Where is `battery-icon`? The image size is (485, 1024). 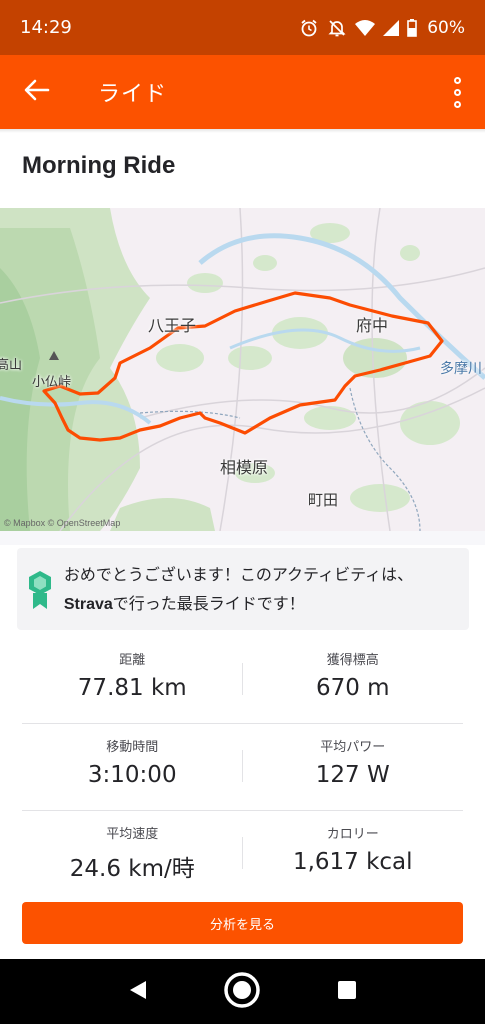 battery-icon is located at coordinates (412, 27).